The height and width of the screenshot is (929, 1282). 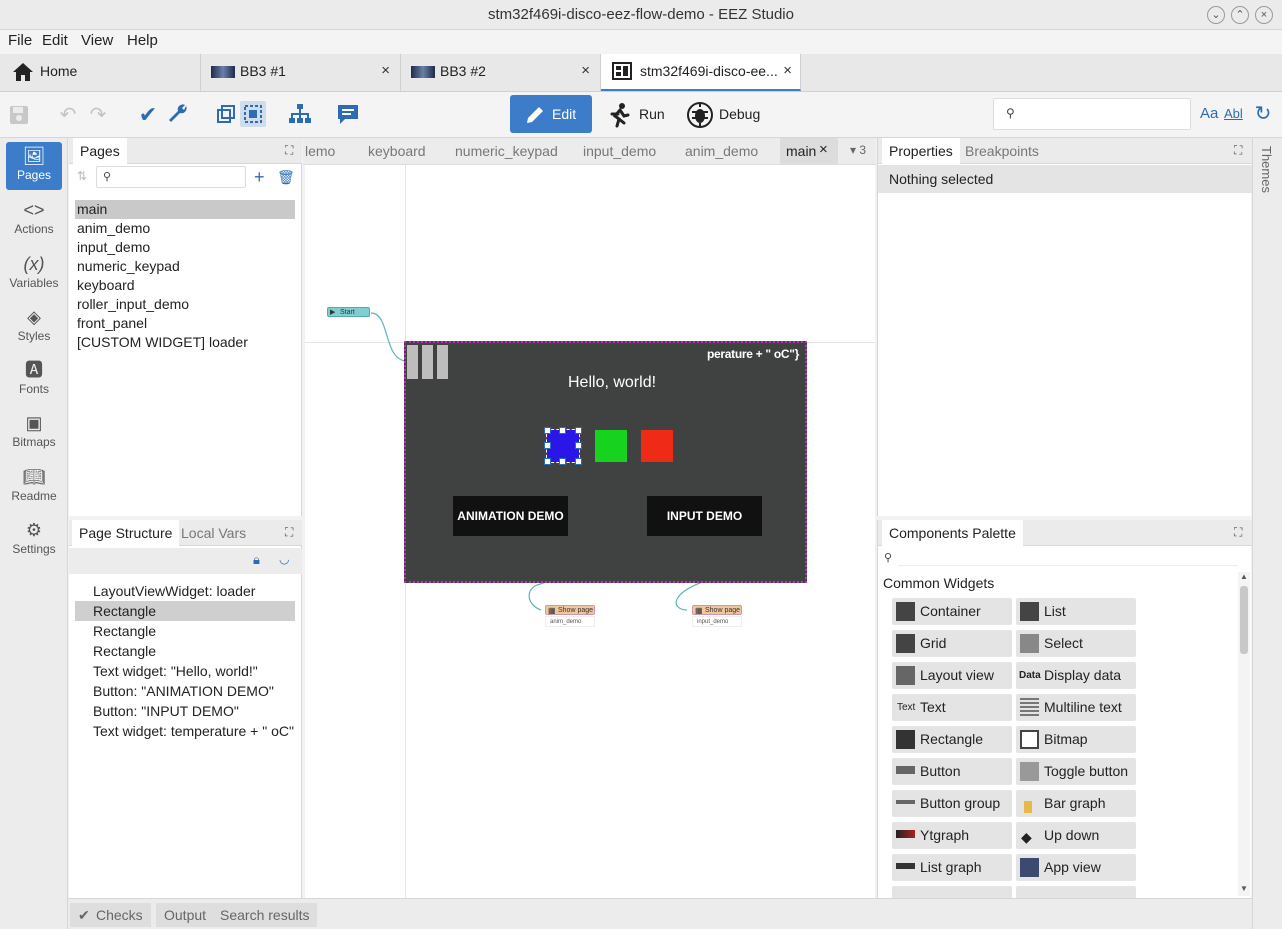 What do you see at coordinates (823, 149) in the screenshot?
I see `close-icon: ×` at bounding box center [823, 149].